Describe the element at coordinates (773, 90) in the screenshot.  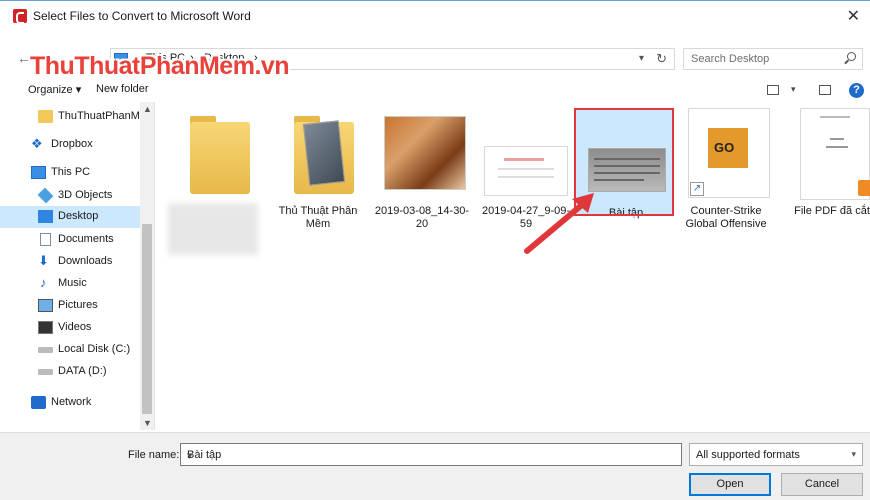
I see `view-options-icon` at that location.